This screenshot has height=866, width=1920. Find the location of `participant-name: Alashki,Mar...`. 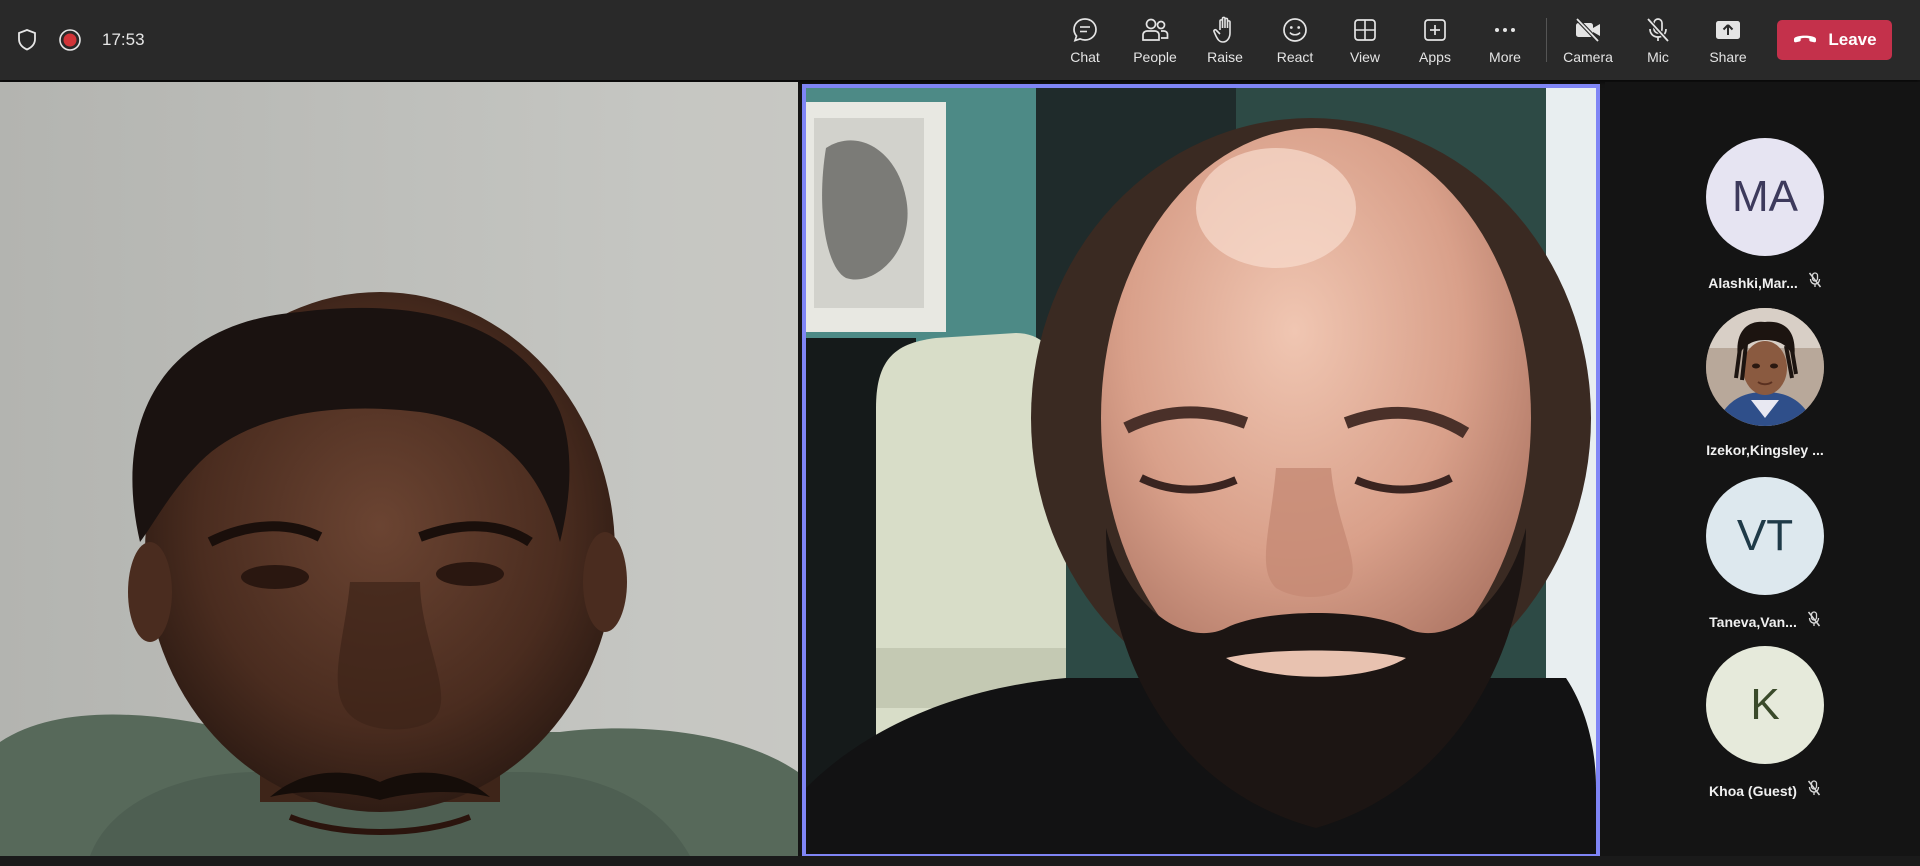

participant-name: Alashki,Mar... is located at coordinates (1753, 282).